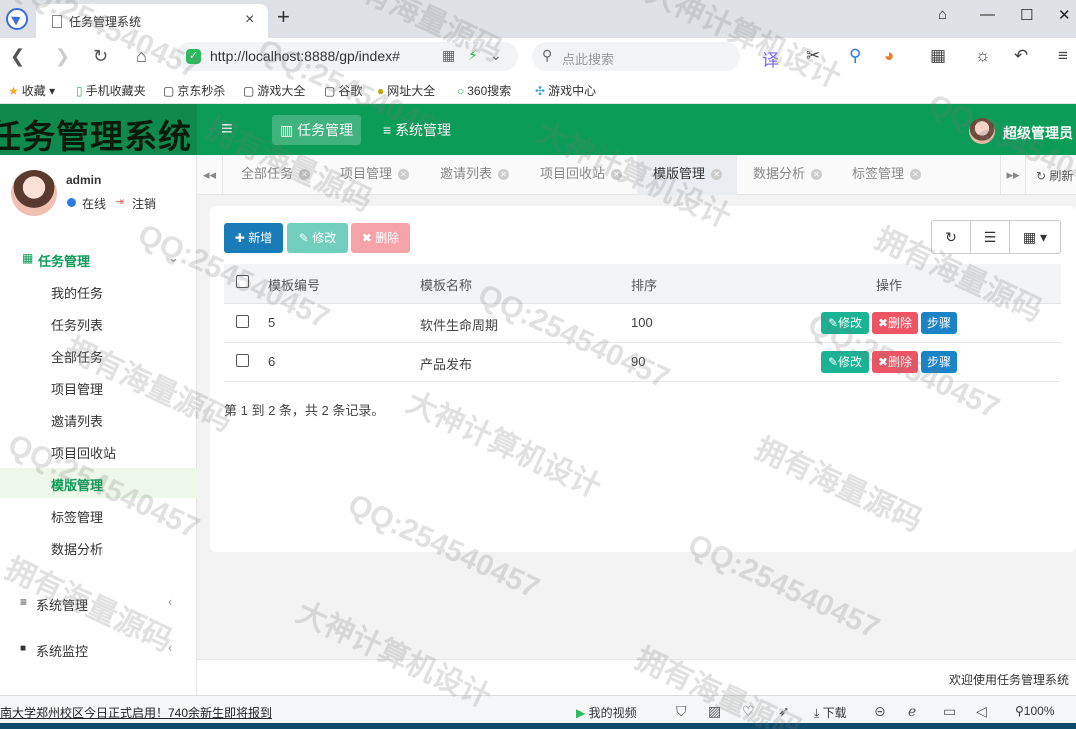  What do you see at coordinates (98, 291) in the screenshot?
I see `sidebar-item-my-tasks: 我的任务` at bounding box center [98, 291].